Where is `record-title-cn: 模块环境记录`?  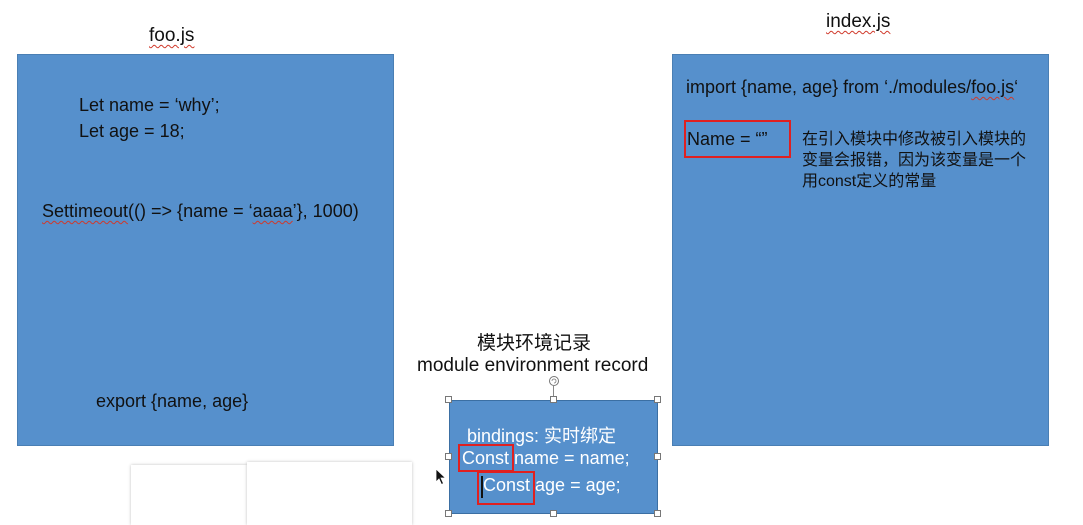
record-title-cn: 模块环境记录 is located at coordinates (534, 343).